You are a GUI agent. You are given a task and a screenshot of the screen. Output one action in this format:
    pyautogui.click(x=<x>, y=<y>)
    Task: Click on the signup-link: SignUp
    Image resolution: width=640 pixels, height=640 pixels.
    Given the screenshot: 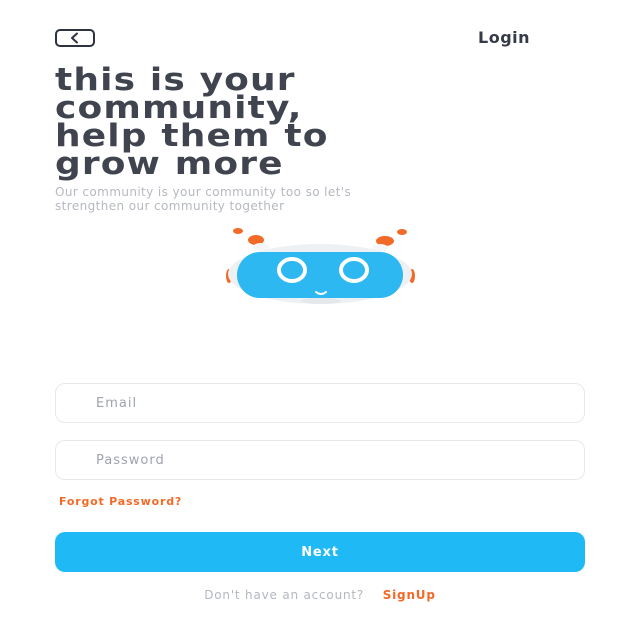 What is the action you would take?
    pyautogui.click(x=409, y=595)
    